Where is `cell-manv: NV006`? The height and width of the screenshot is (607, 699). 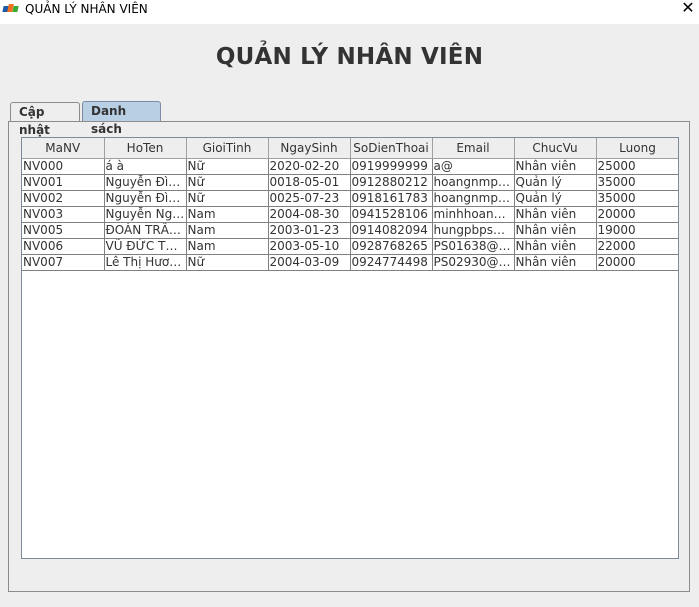
cell-manv: NV006 is located at coordinates (63, 246).